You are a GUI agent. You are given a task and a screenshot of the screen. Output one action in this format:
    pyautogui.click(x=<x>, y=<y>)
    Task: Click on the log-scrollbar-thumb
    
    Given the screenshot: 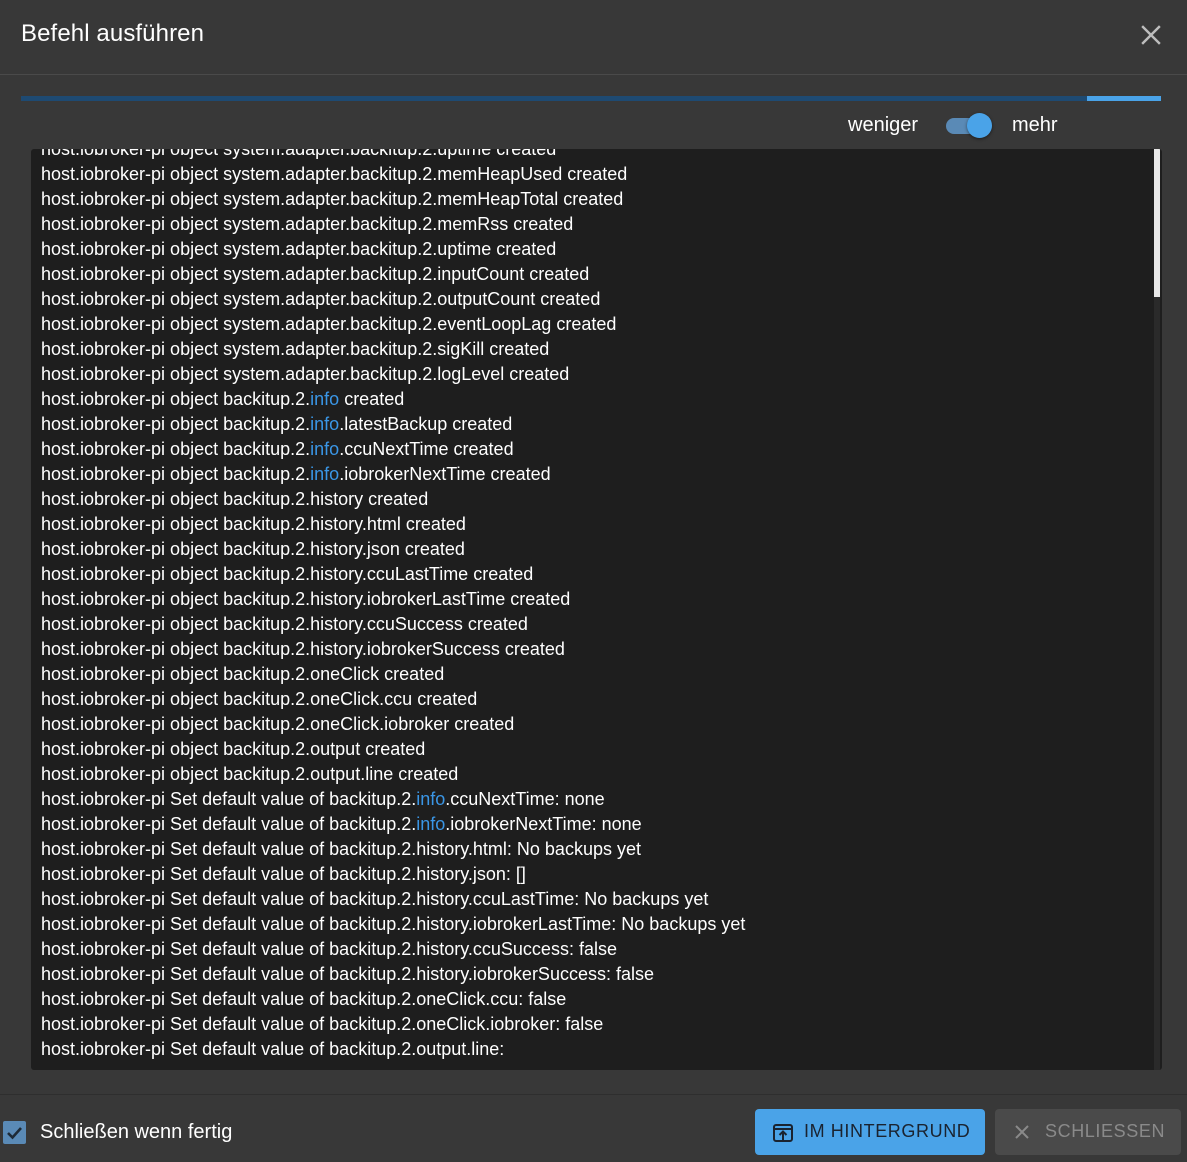 What is the action you would take?
    pyautogui.click(x=1157, y=223)
    